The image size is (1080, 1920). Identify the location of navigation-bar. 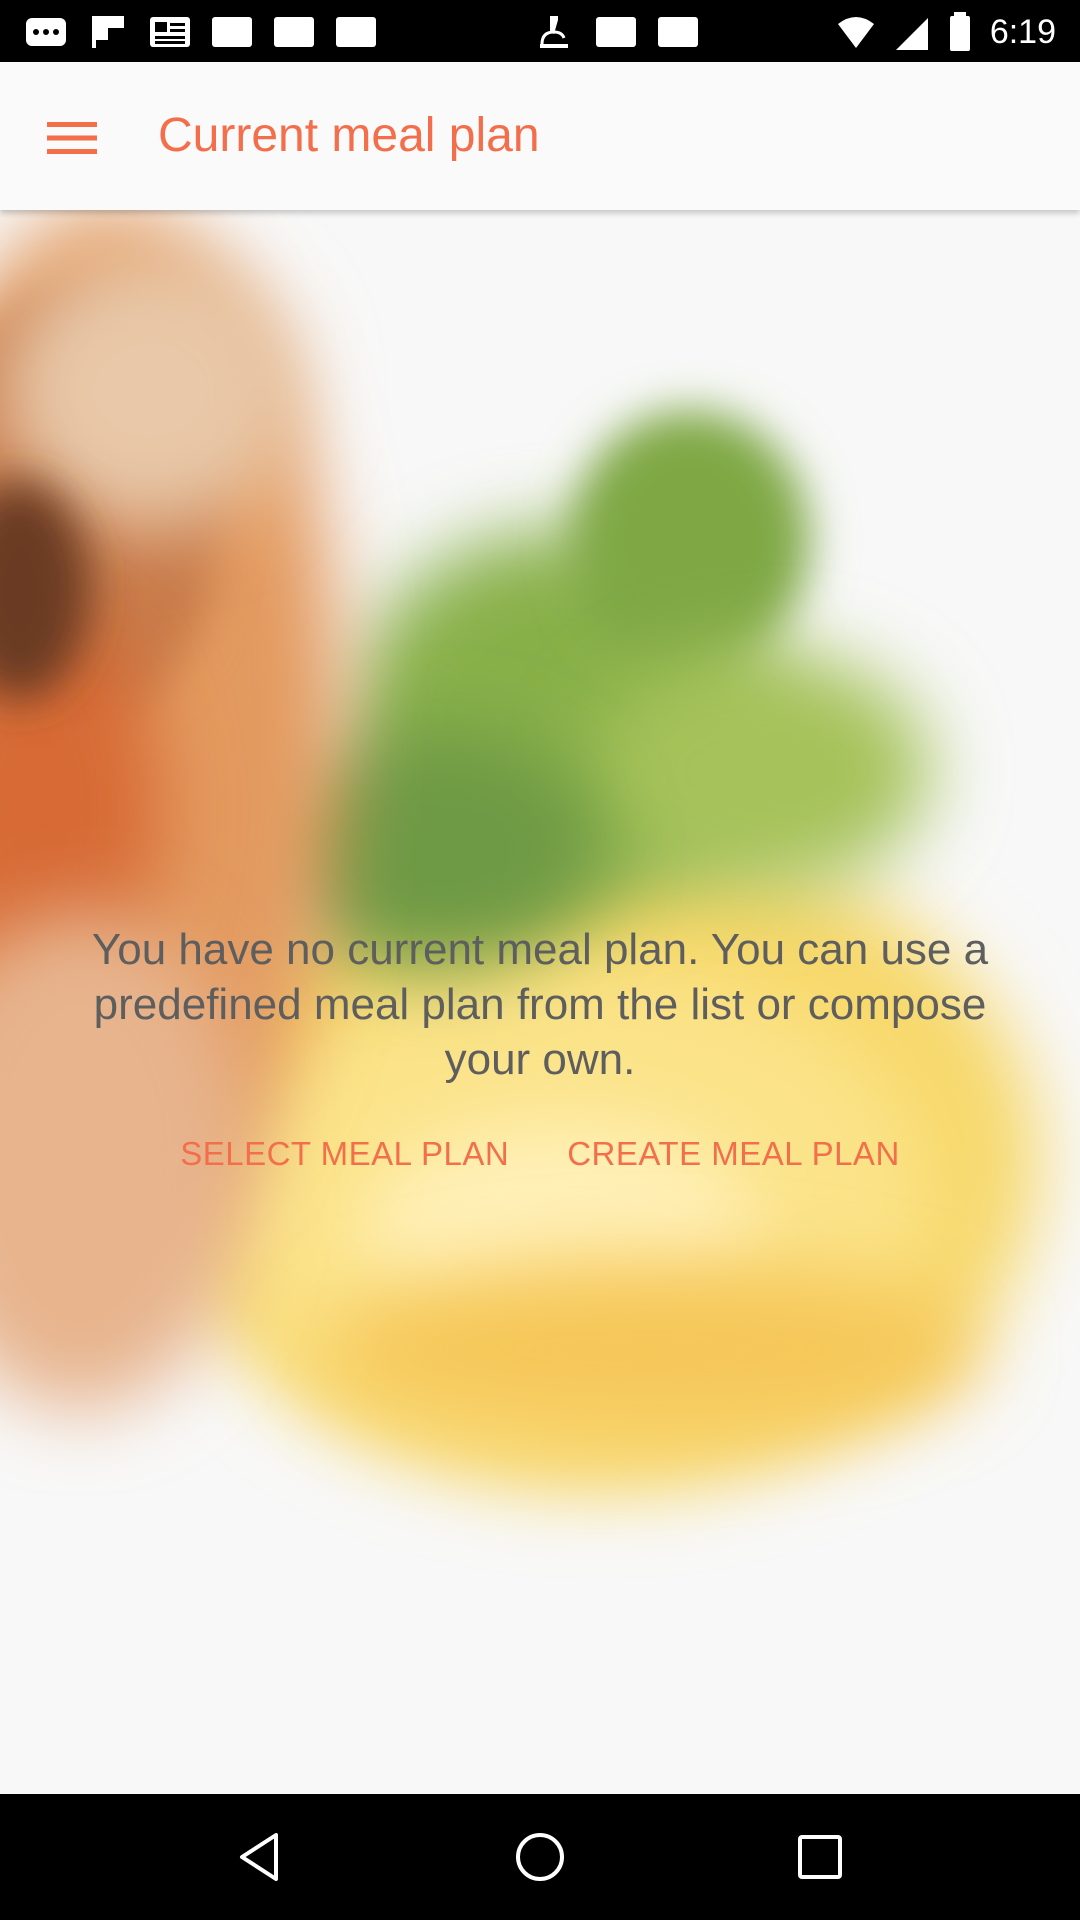
(540, 1857).